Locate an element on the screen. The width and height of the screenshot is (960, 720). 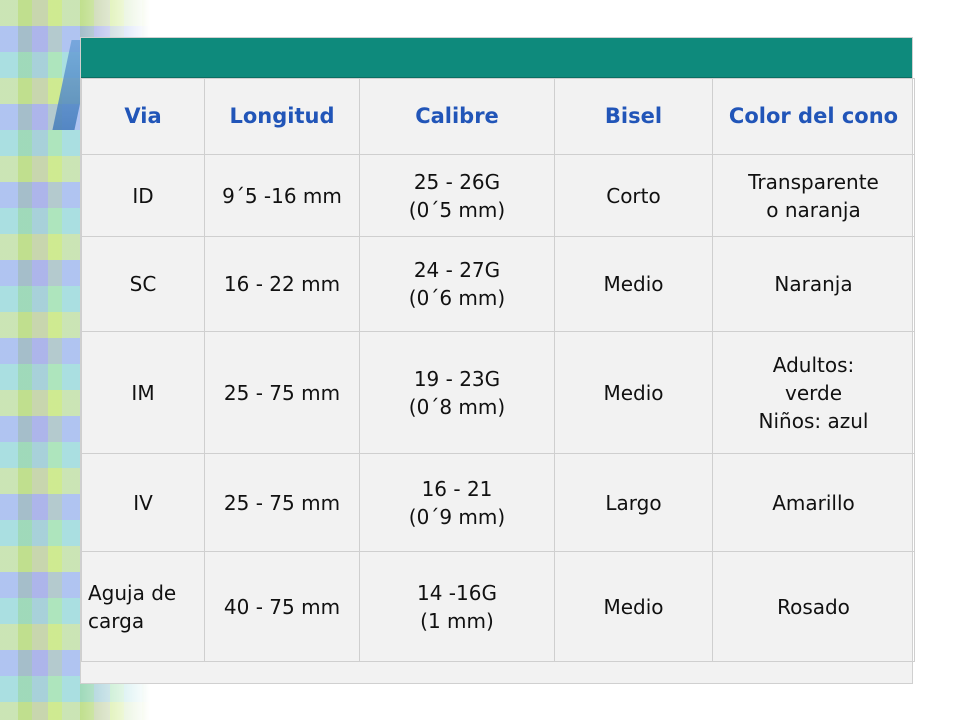
header-via: Via is located at coordinates (143, 116).